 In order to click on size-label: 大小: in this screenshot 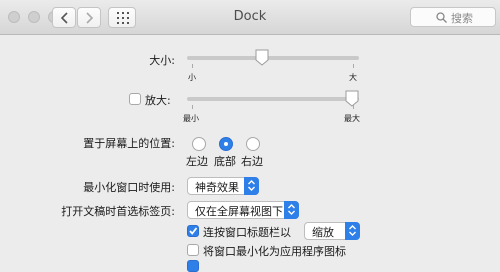, I will do `click(162, 60)`.